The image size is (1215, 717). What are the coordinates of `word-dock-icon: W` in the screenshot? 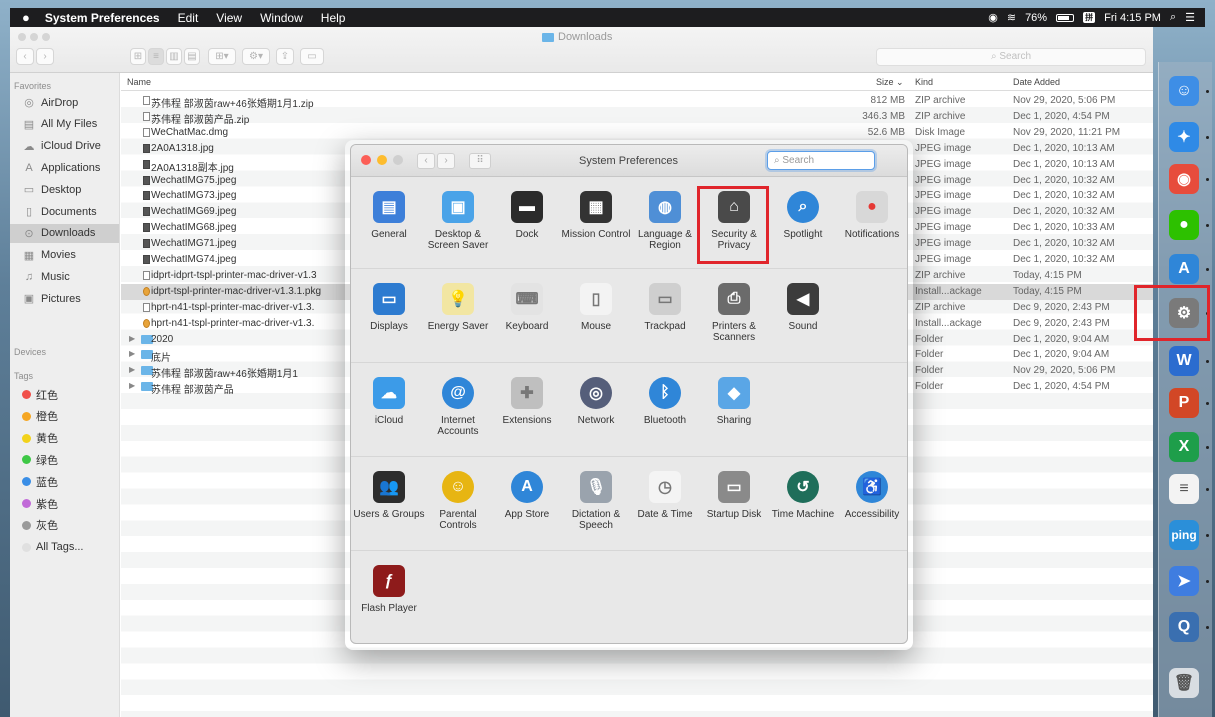 It's located at (1184, 361).